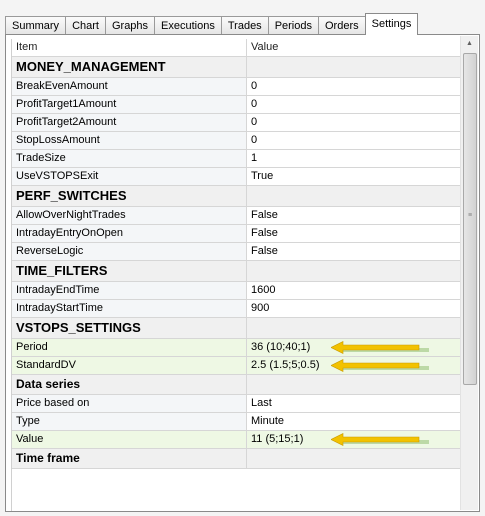 This screenshot has height=516, width=485. I want to click on property-value: 36 (10;40;1), so click(354, 347).